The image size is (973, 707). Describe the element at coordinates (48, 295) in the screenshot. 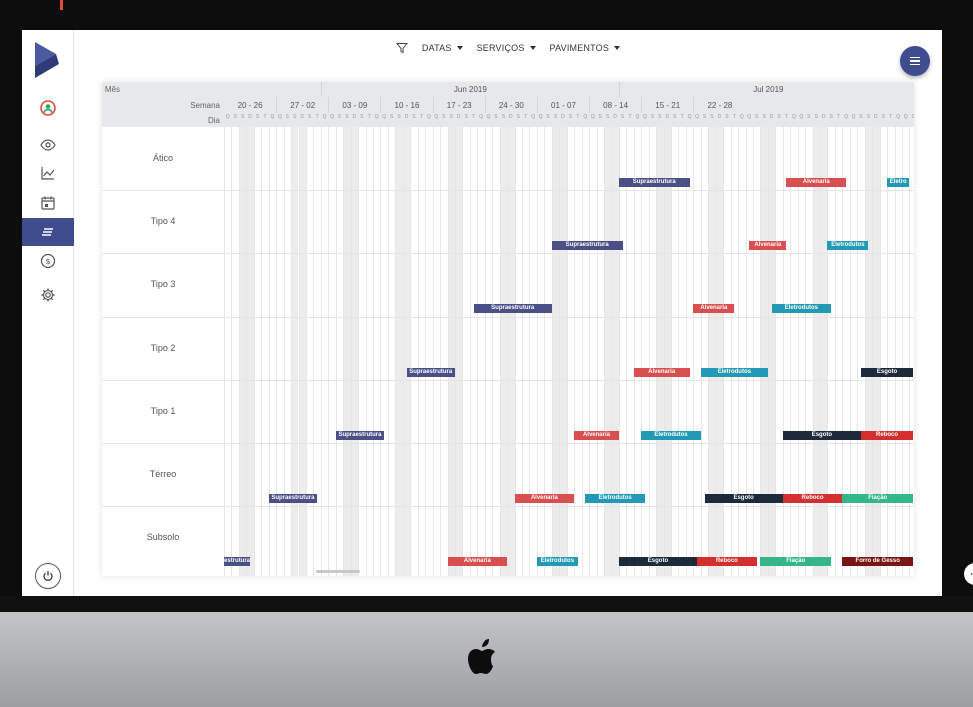

I see `sidebar-item-settings` at that location.